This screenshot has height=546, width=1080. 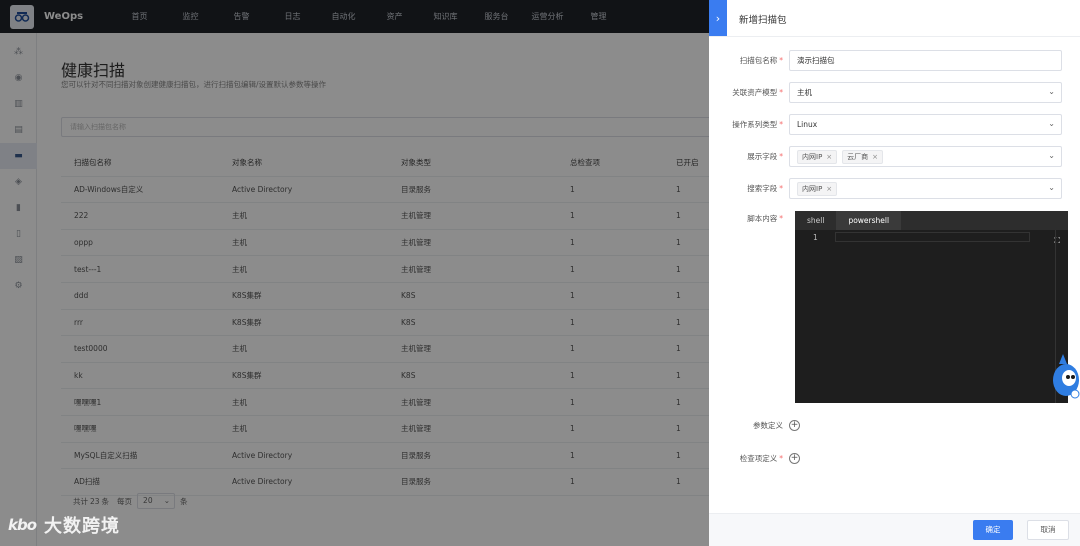 What do you see at coordinates (932, 237) in the screenshot?
I see `current-line` at bounding box center [932, 237].